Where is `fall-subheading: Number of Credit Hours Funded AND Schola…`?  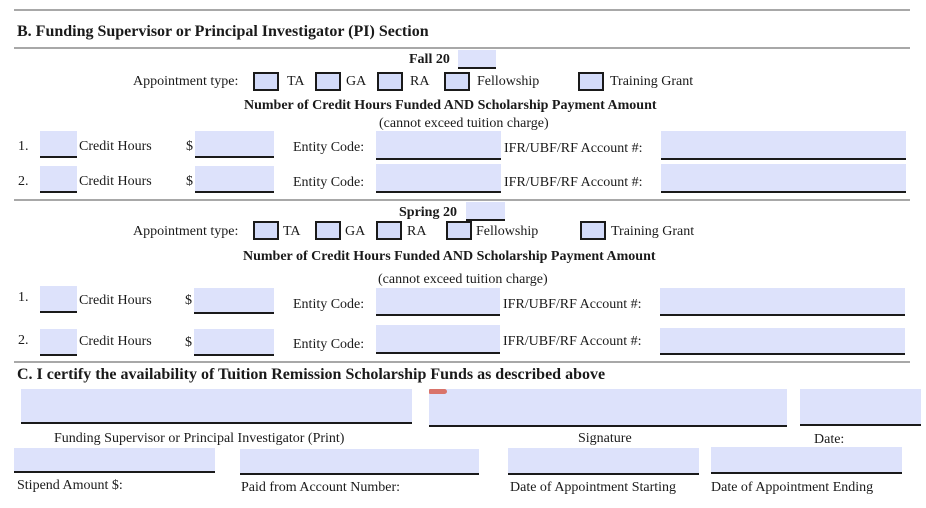
fall-subheading: Number of Credit Hours Funded AND Schola… is located at coordinates (450, 105).